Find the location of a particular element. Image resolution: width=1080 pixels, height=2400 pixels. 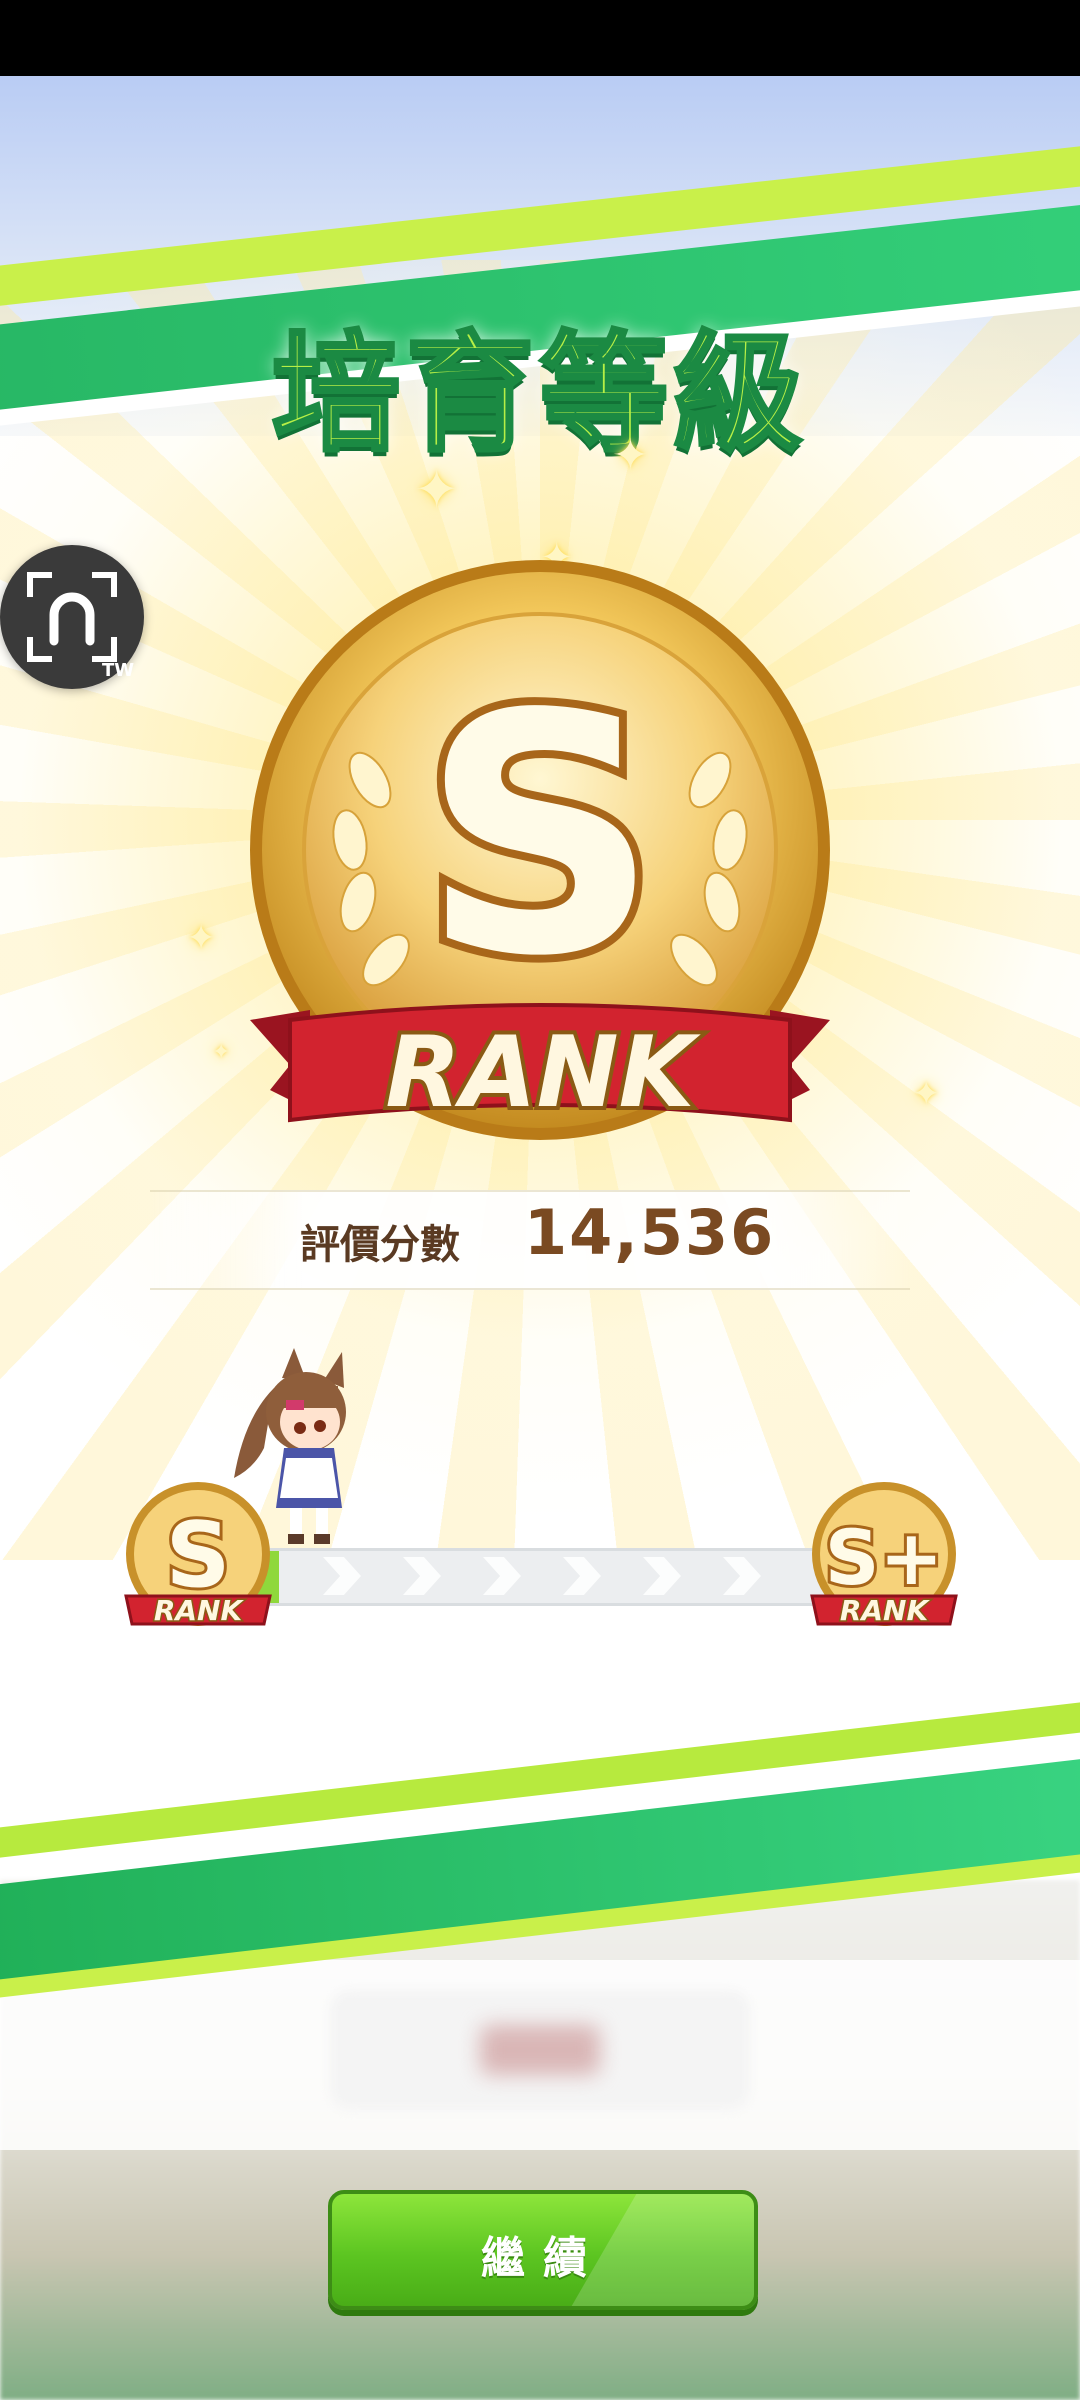

horseshoe-camera-icon is located at coordinates (72, 617).